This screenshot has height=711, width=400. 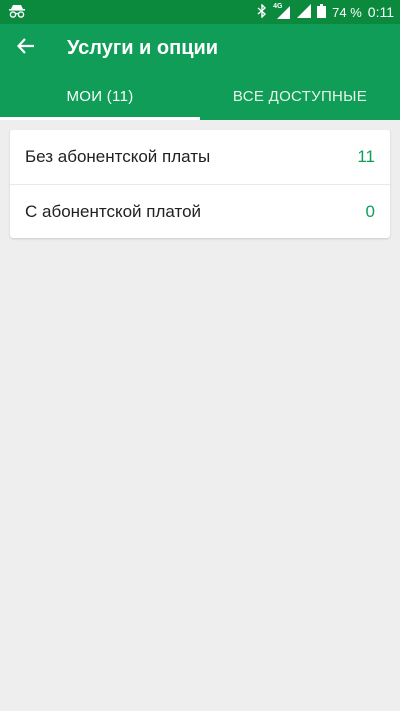 What do you see at coordinates (370, 211) in the screenshot?
I see `list-item-count: 0` at bounding box center [370, 211].